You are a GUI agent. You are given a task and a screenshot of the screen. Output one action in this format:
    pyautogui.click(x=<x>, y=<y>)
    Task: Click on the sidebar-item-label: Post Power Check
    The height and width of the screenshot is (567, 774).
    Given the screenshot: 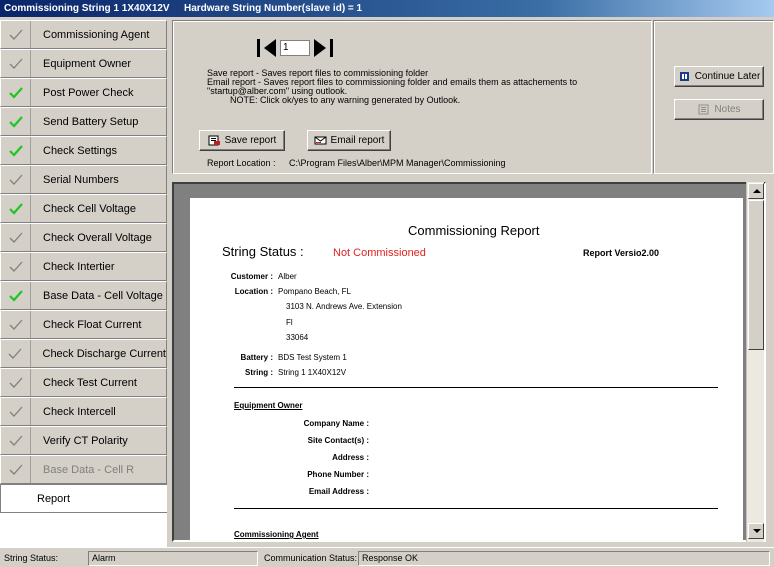 What is the action you would take?
    pyautogui.click(x=88, y=92)
    